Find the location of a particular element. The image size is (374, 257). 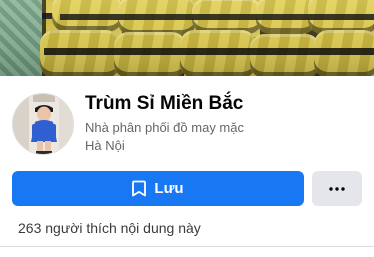

save-button-label: Lưu is located at coordinates (169, 188).